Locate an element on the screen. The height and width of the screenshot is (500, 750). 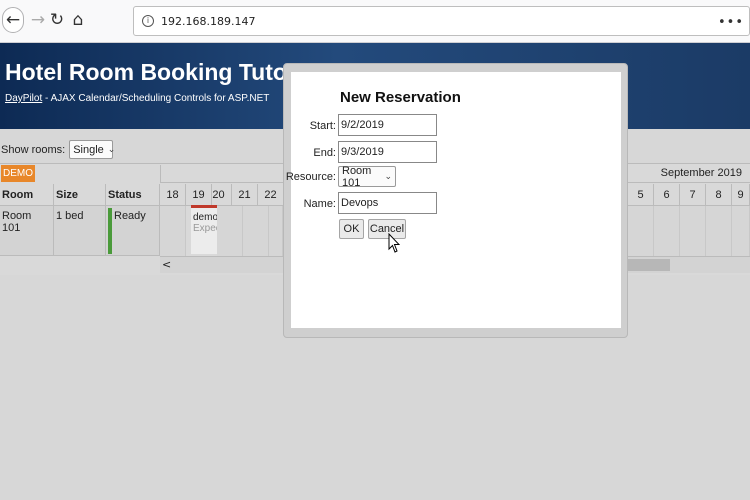
day-header: 7 is located at coordinates (693, 195).